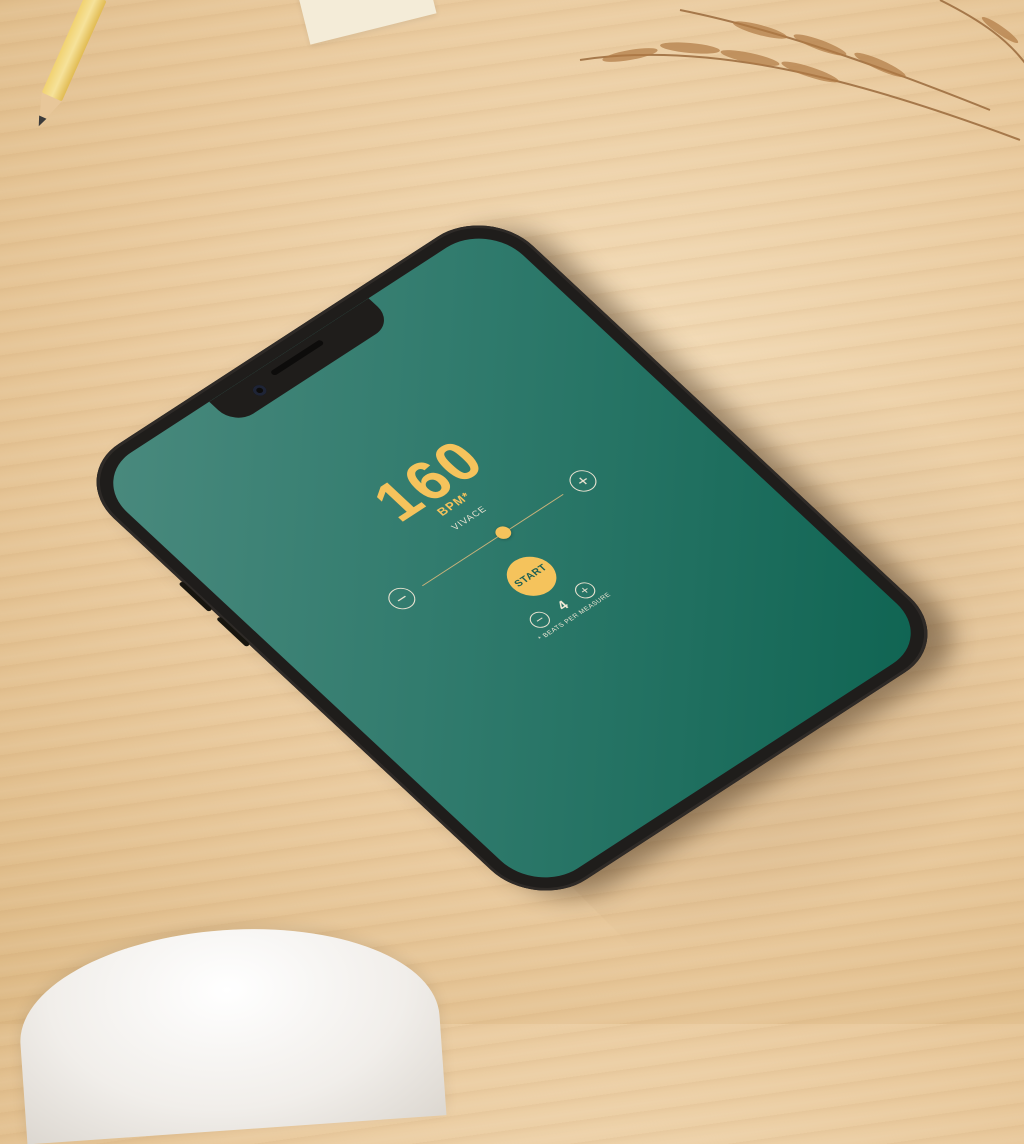 The width and height of the screenshot is (1024, 1144). Describe the element at coordinates (503, 532) in the screenshot. I see `tempo-slider-thumb` at that location.